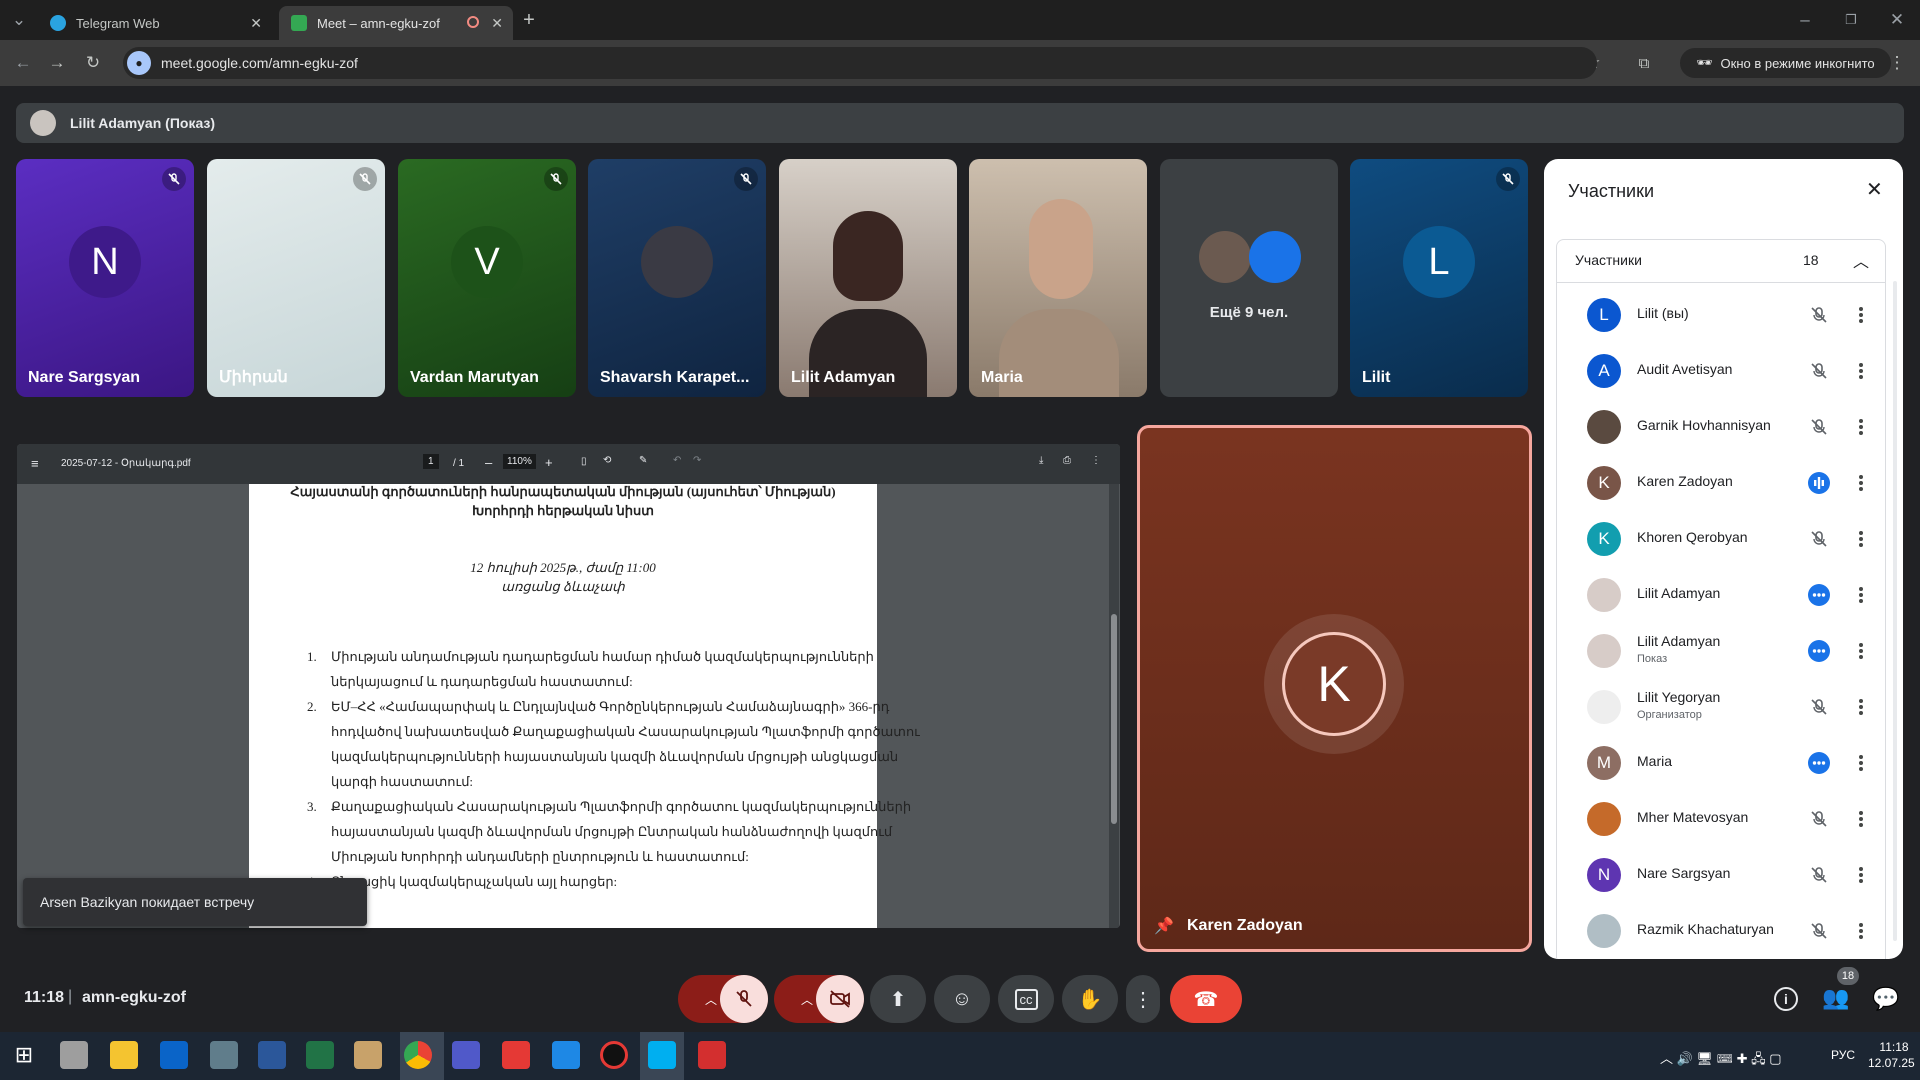  What do you see at coordinates (1891, 1063) in the screenshot?
I see `clock-date: 12.07.25` at bounding box center [1891, 1063].